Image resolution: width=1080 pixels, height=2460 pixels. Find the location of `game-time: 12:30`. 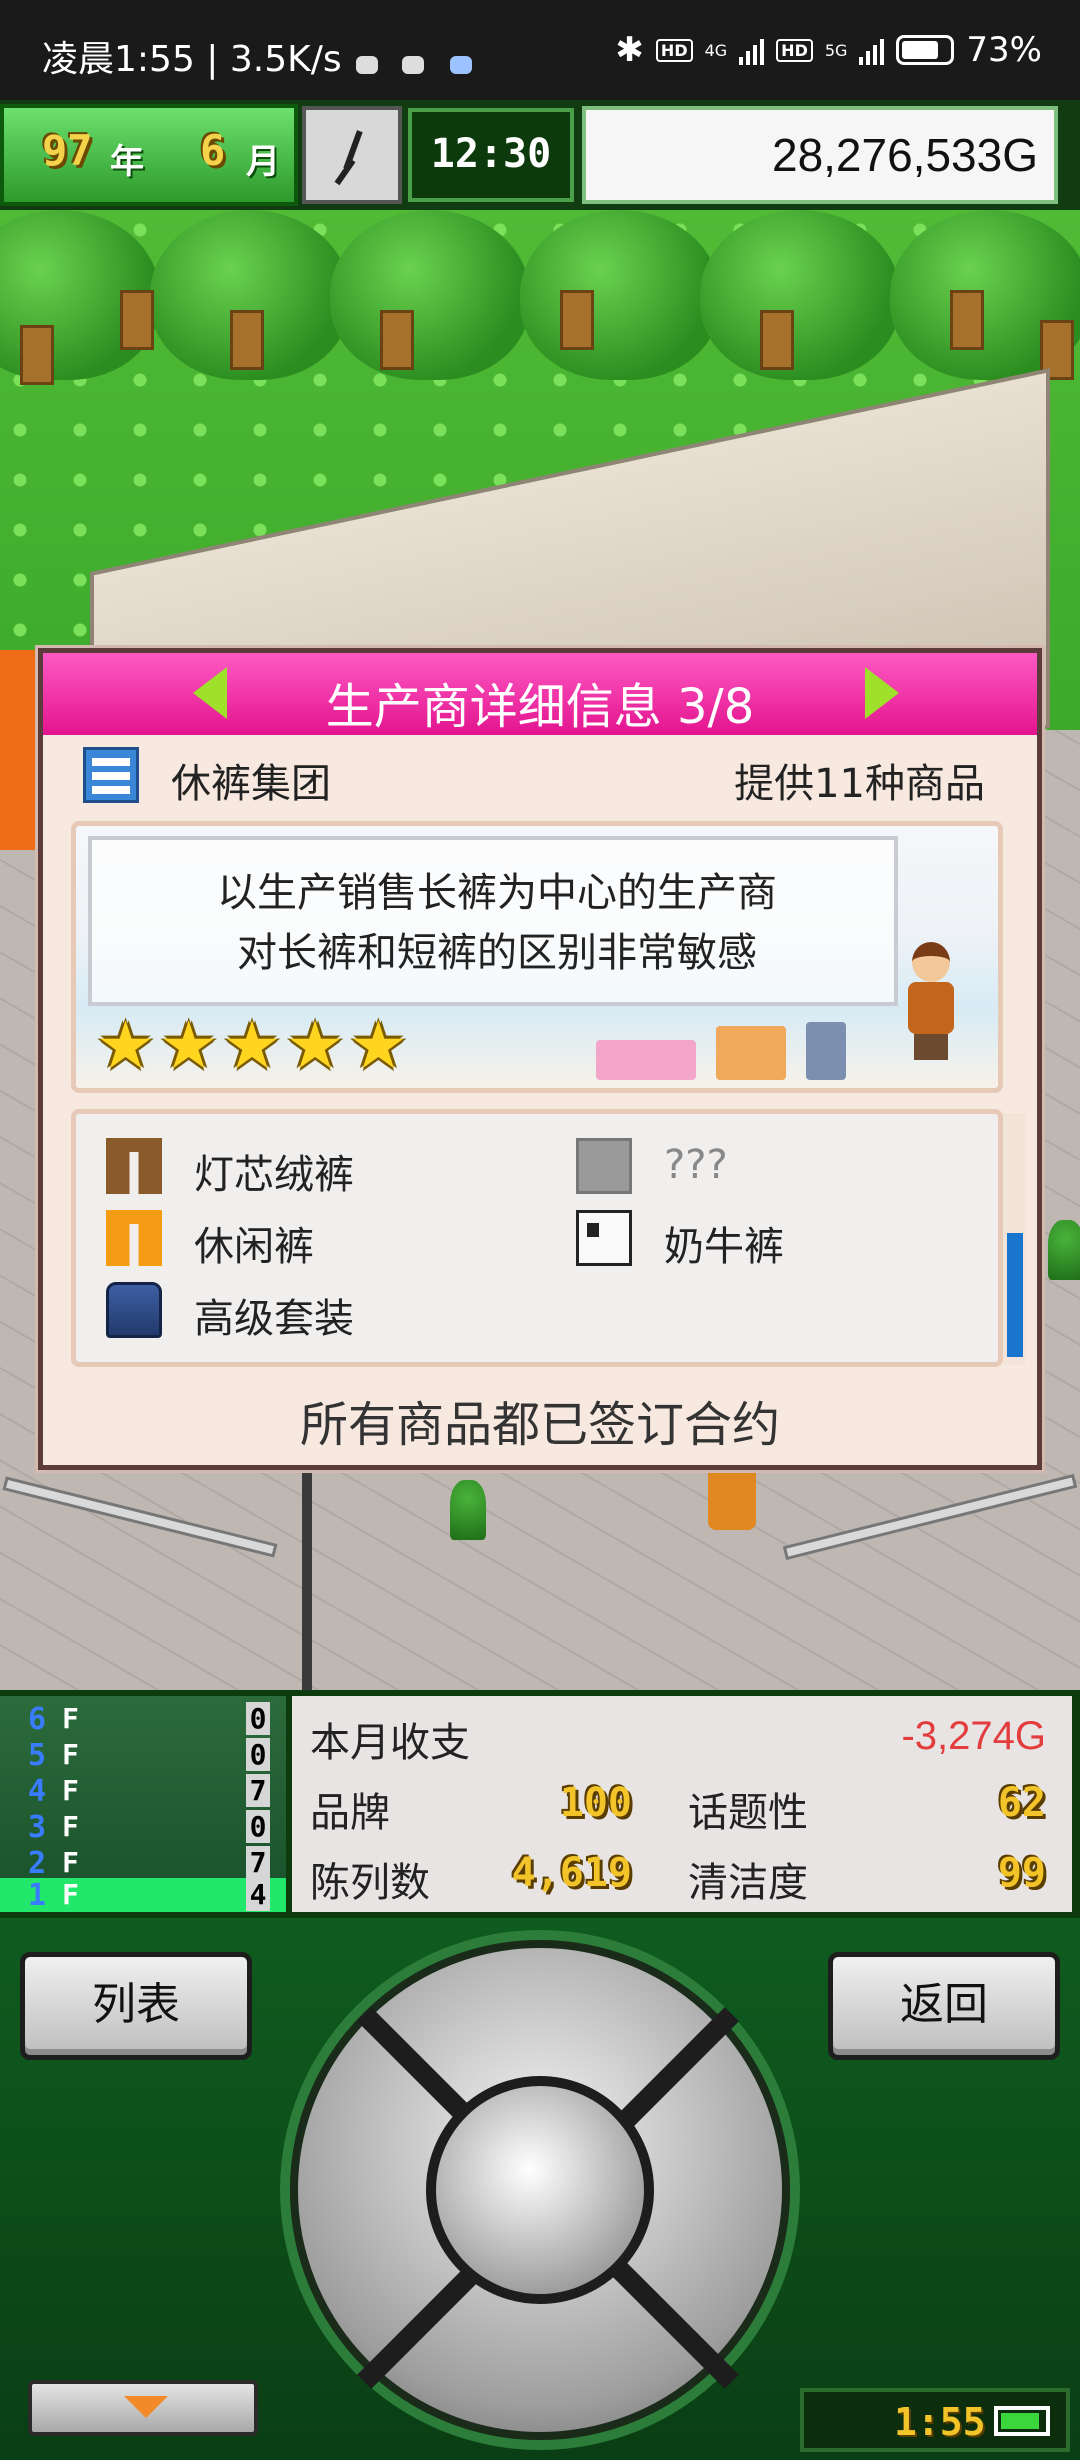

game-time: 12:30 is located at coordinates (491, 155).